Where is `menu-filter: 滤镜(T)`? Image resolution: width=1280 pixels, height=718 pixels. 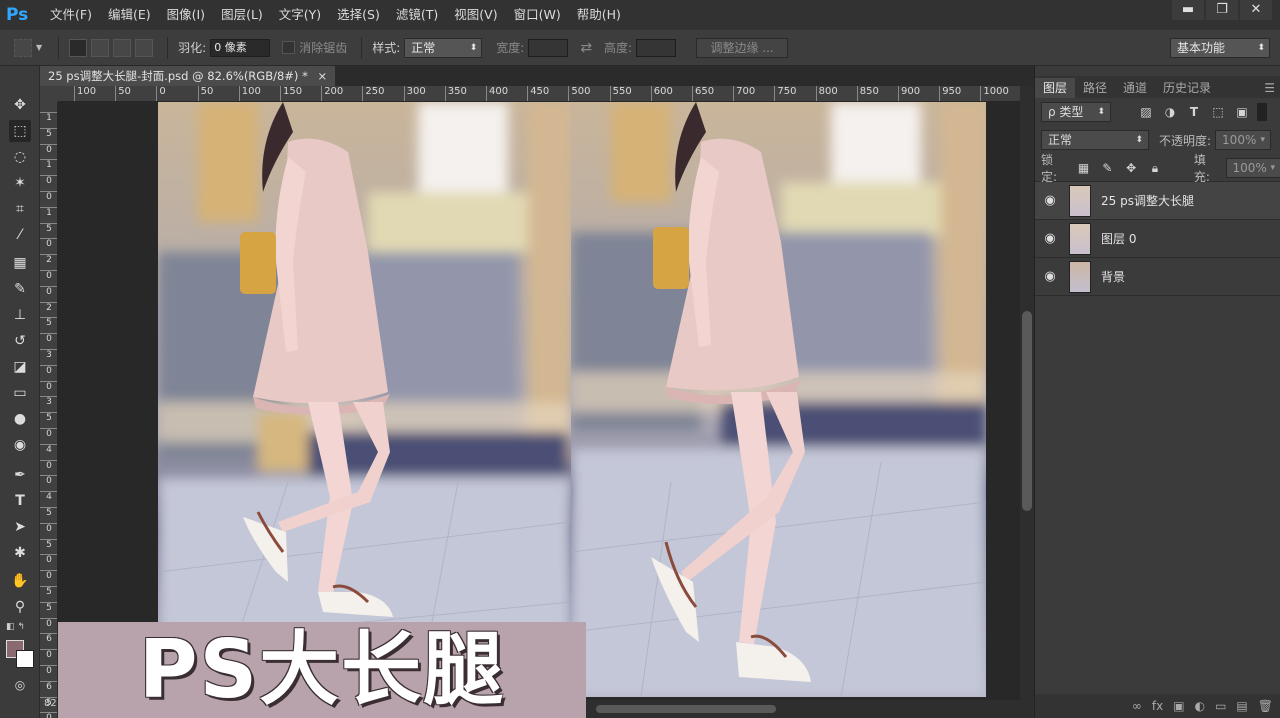
menu-filter: 滤镜(T) is located at coordinates (417, 15).